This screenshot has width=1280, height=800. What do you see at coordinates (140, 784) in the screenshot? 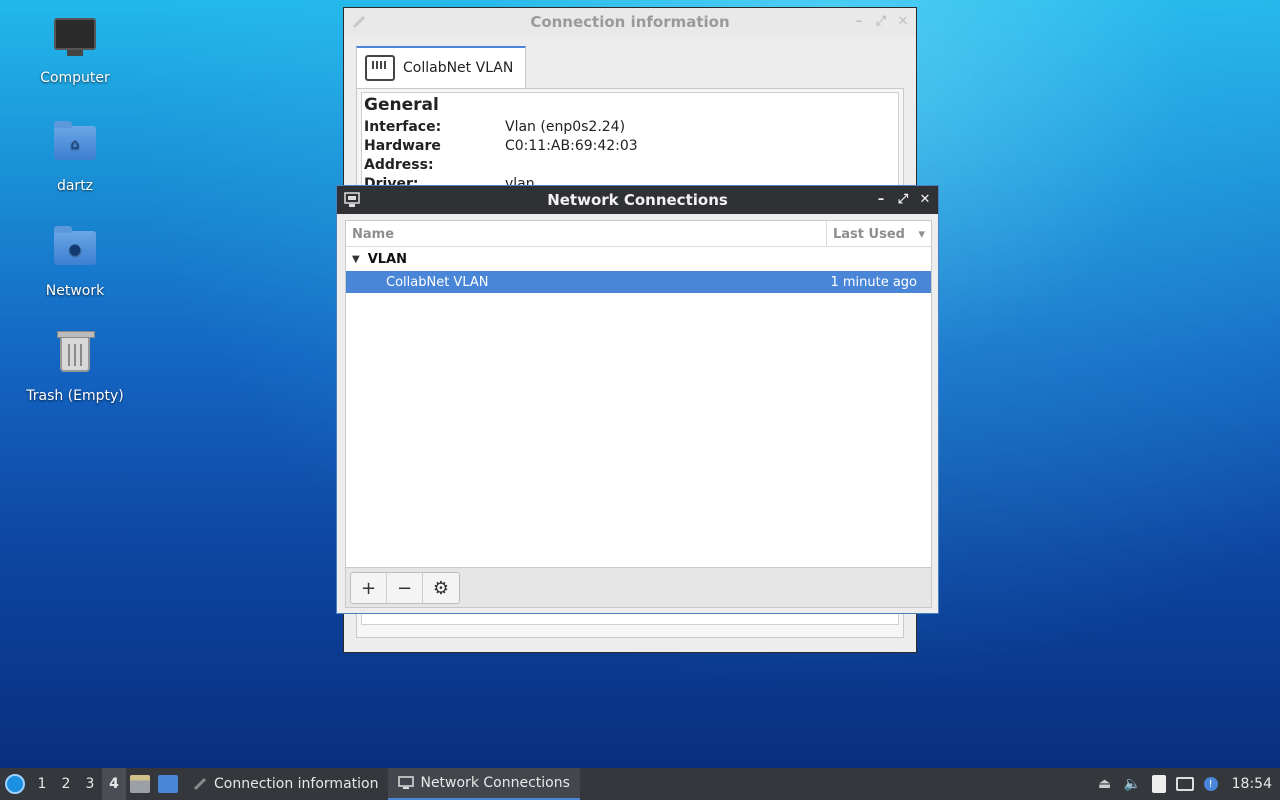
I see `file-manager-launcher-icon` at bounding box center [140, 784].